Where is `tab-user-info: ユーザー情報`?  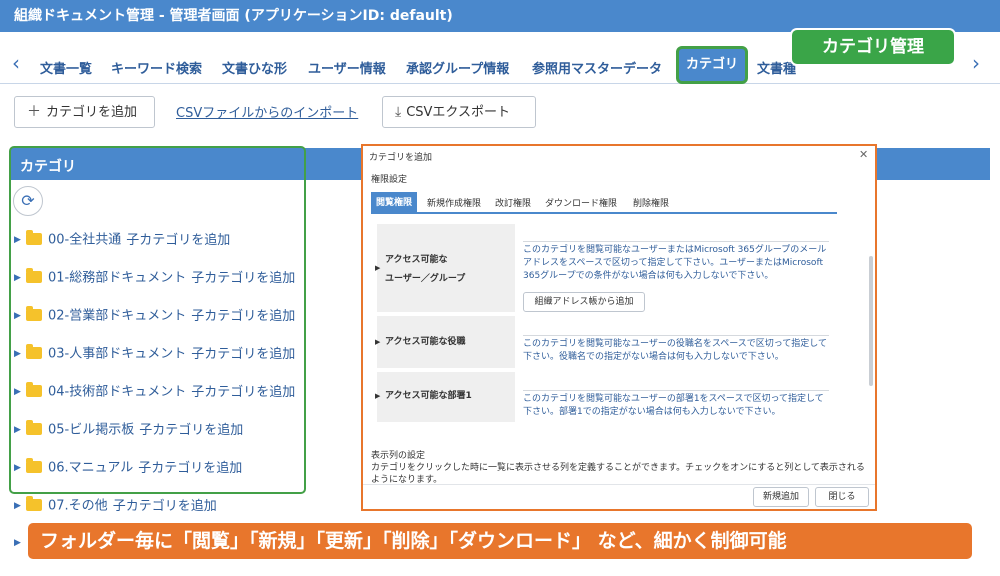
tab-user-info: ユーザー情報 is located at coordinates (347, 67).